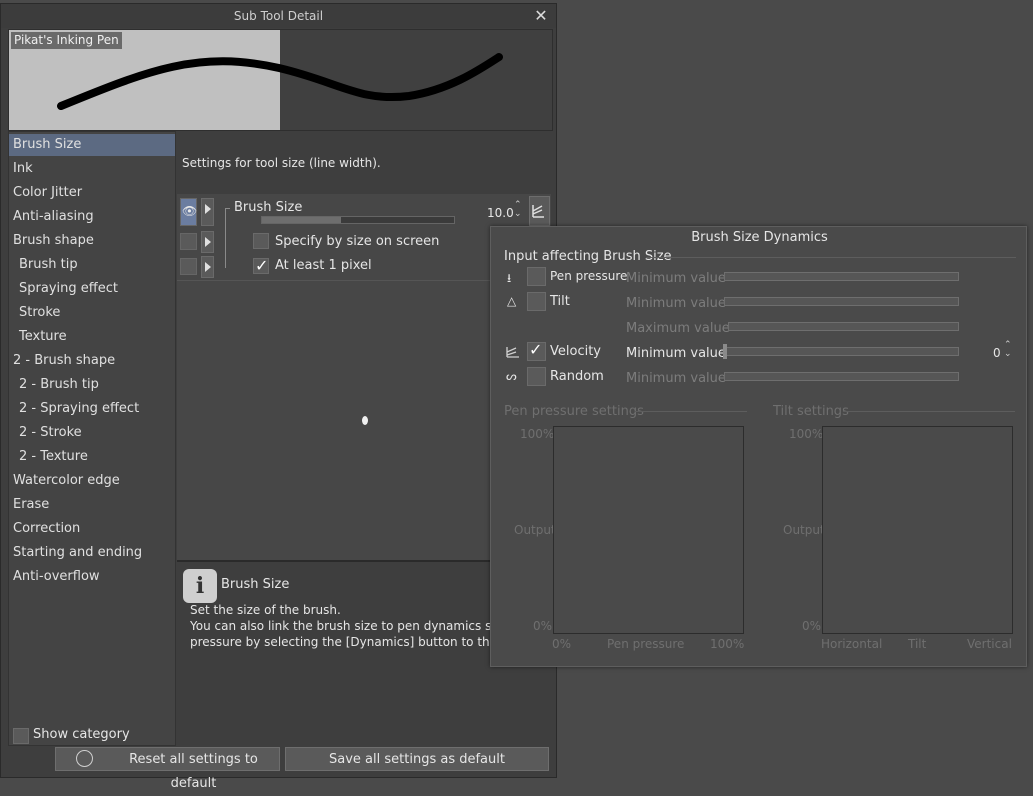 The width and height of the screenshot is (1033, 796). What do you see at coordinates (511, 376) in the screenshot?
I see `random-icon: ᔕ` at bounding box center [511, 376].